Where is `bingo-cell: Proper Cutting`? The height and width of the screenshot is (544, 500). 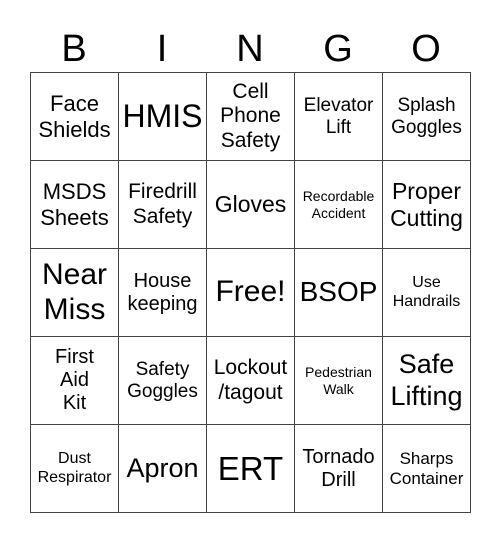
bingo-cell: Proper Cutting is located at coordinates (426, 204).